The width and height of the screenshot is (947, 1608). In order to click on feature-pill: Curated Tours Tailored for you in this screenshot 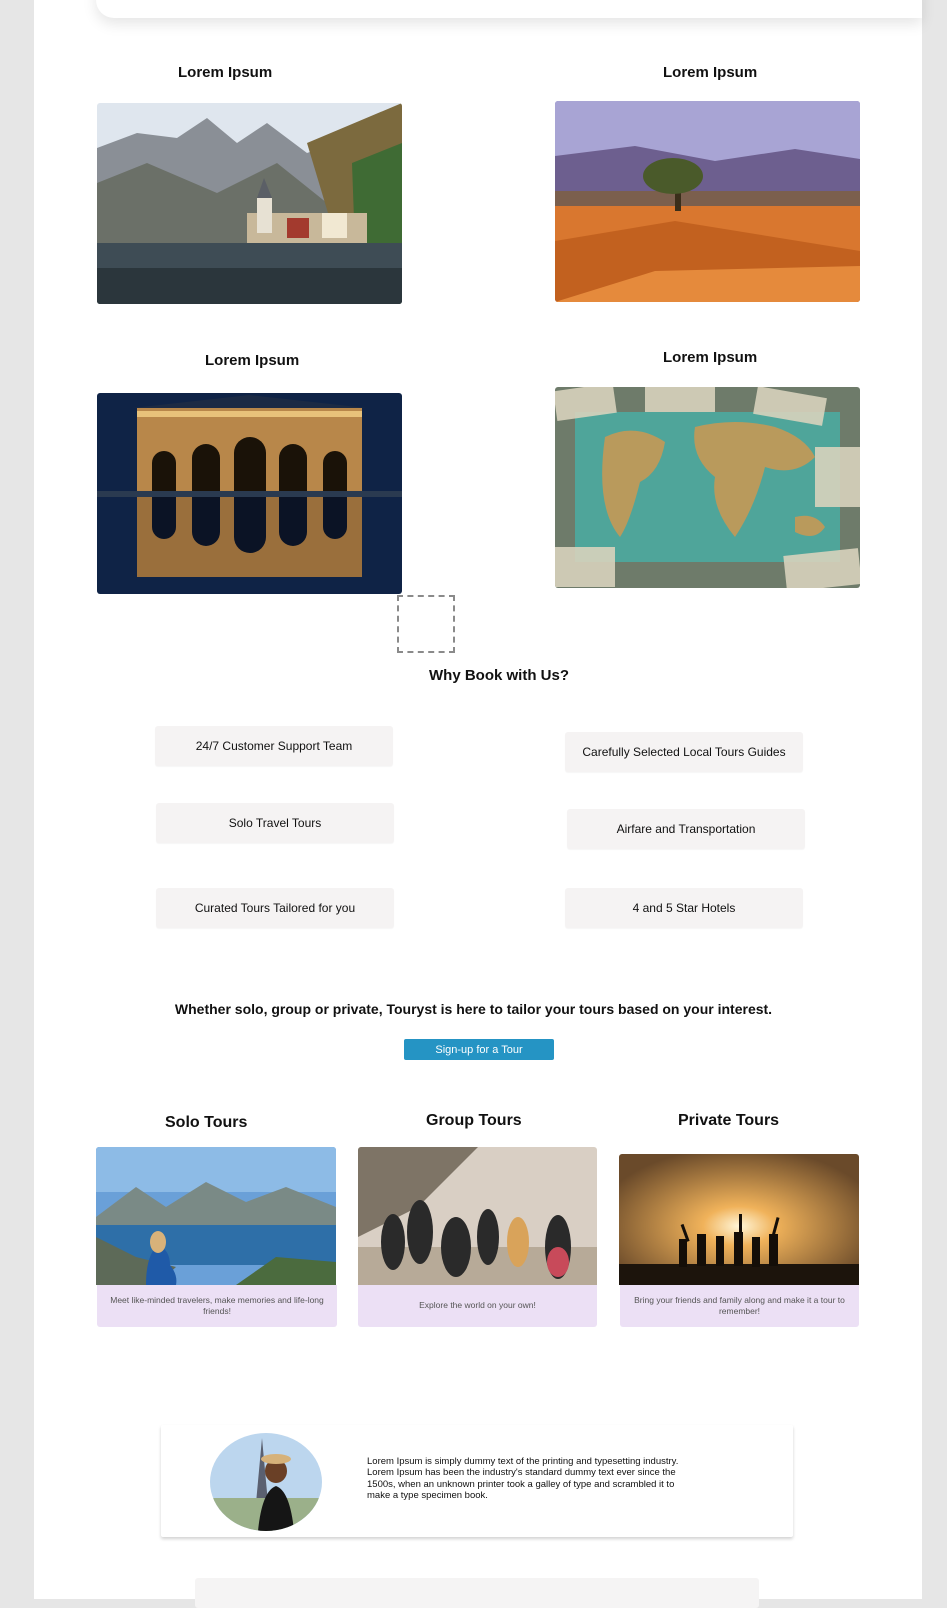, I will do `click(275, 908)`.